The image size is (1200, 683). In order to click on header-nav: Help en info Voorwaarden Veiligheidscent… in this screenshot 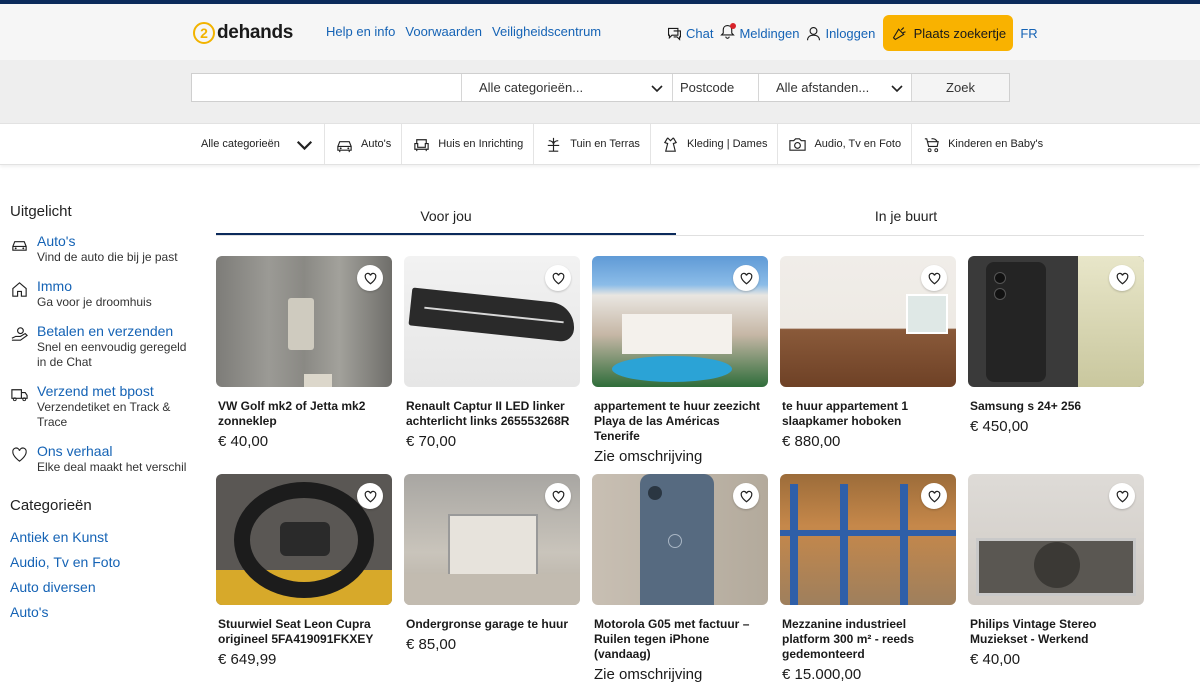, I will do `click(463, 31)`.